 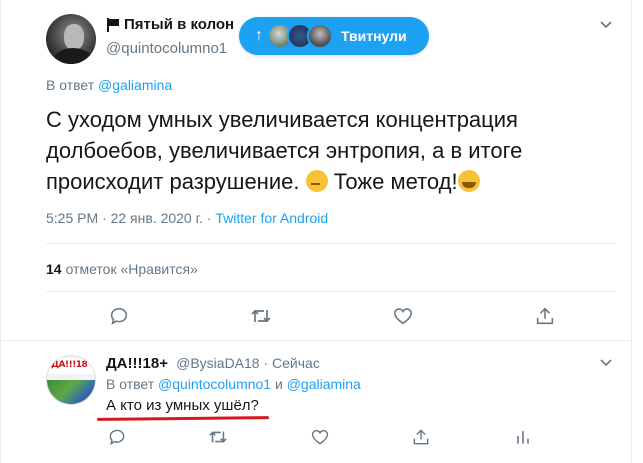 I want to click on reply-joiner: и, so click(x=279, y=384).